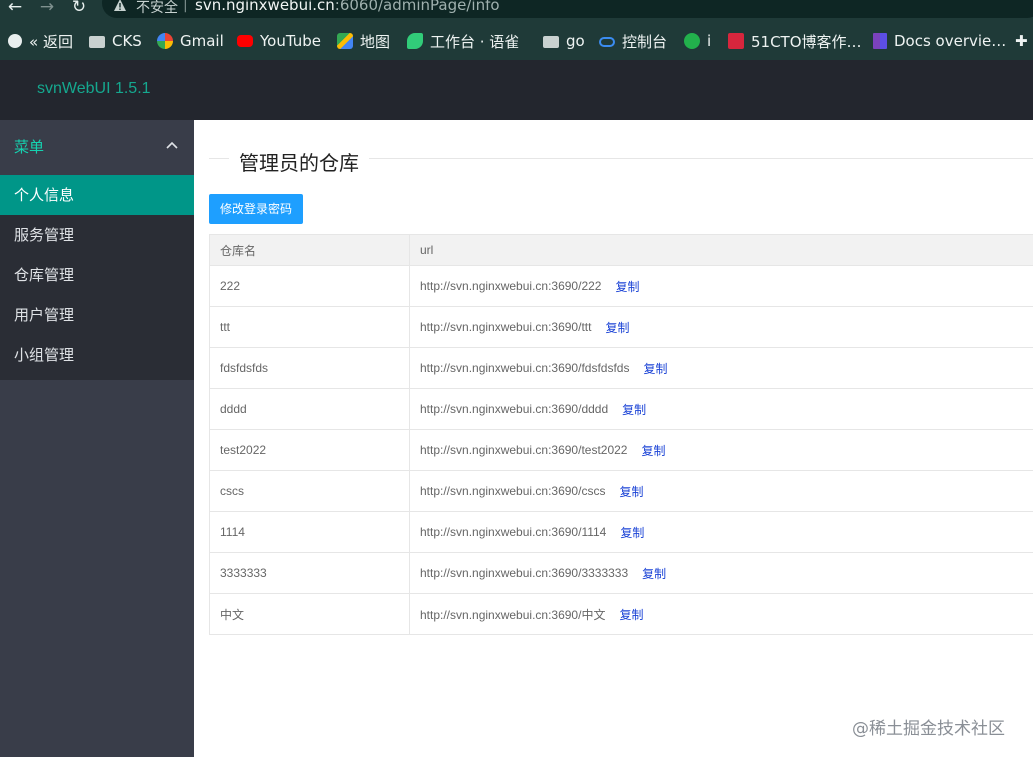 This screenshot has height=757, width=1033. I want to click on sidebar-item-services: 服务管理, so click(97, 235).